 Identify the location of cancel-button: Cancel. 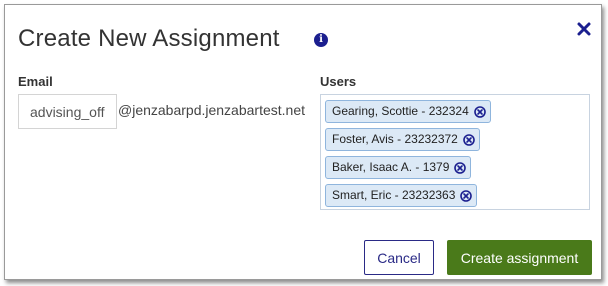
(399, 257).